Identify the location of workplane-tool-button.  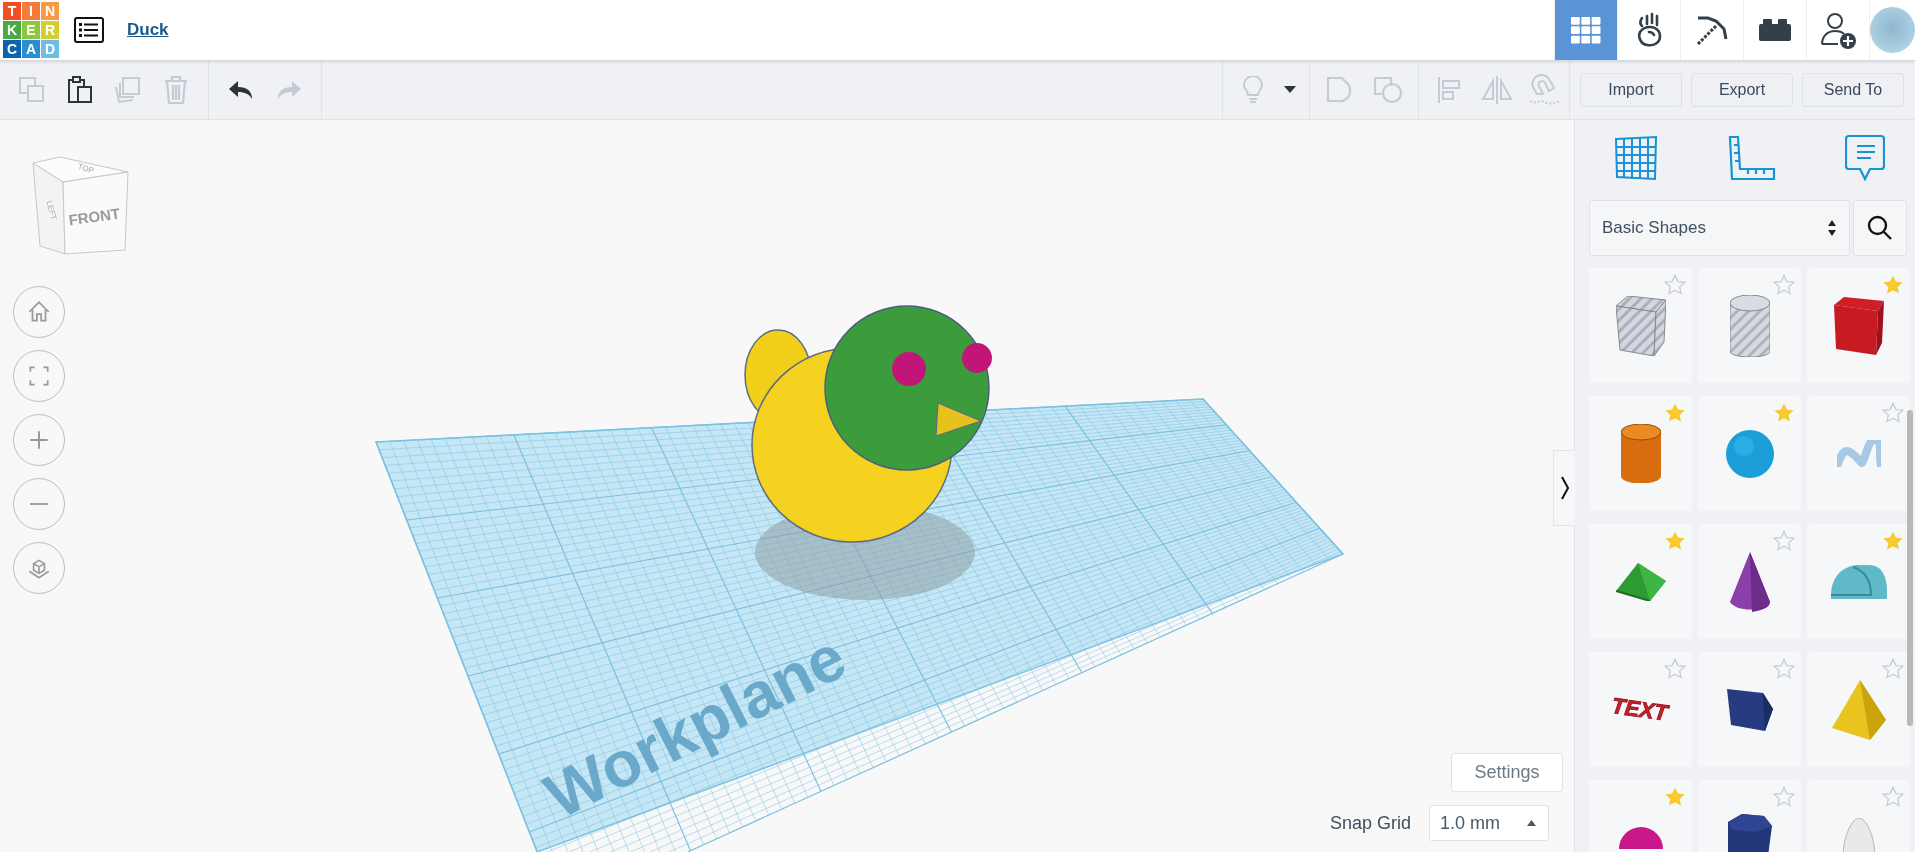
(1636, 158).